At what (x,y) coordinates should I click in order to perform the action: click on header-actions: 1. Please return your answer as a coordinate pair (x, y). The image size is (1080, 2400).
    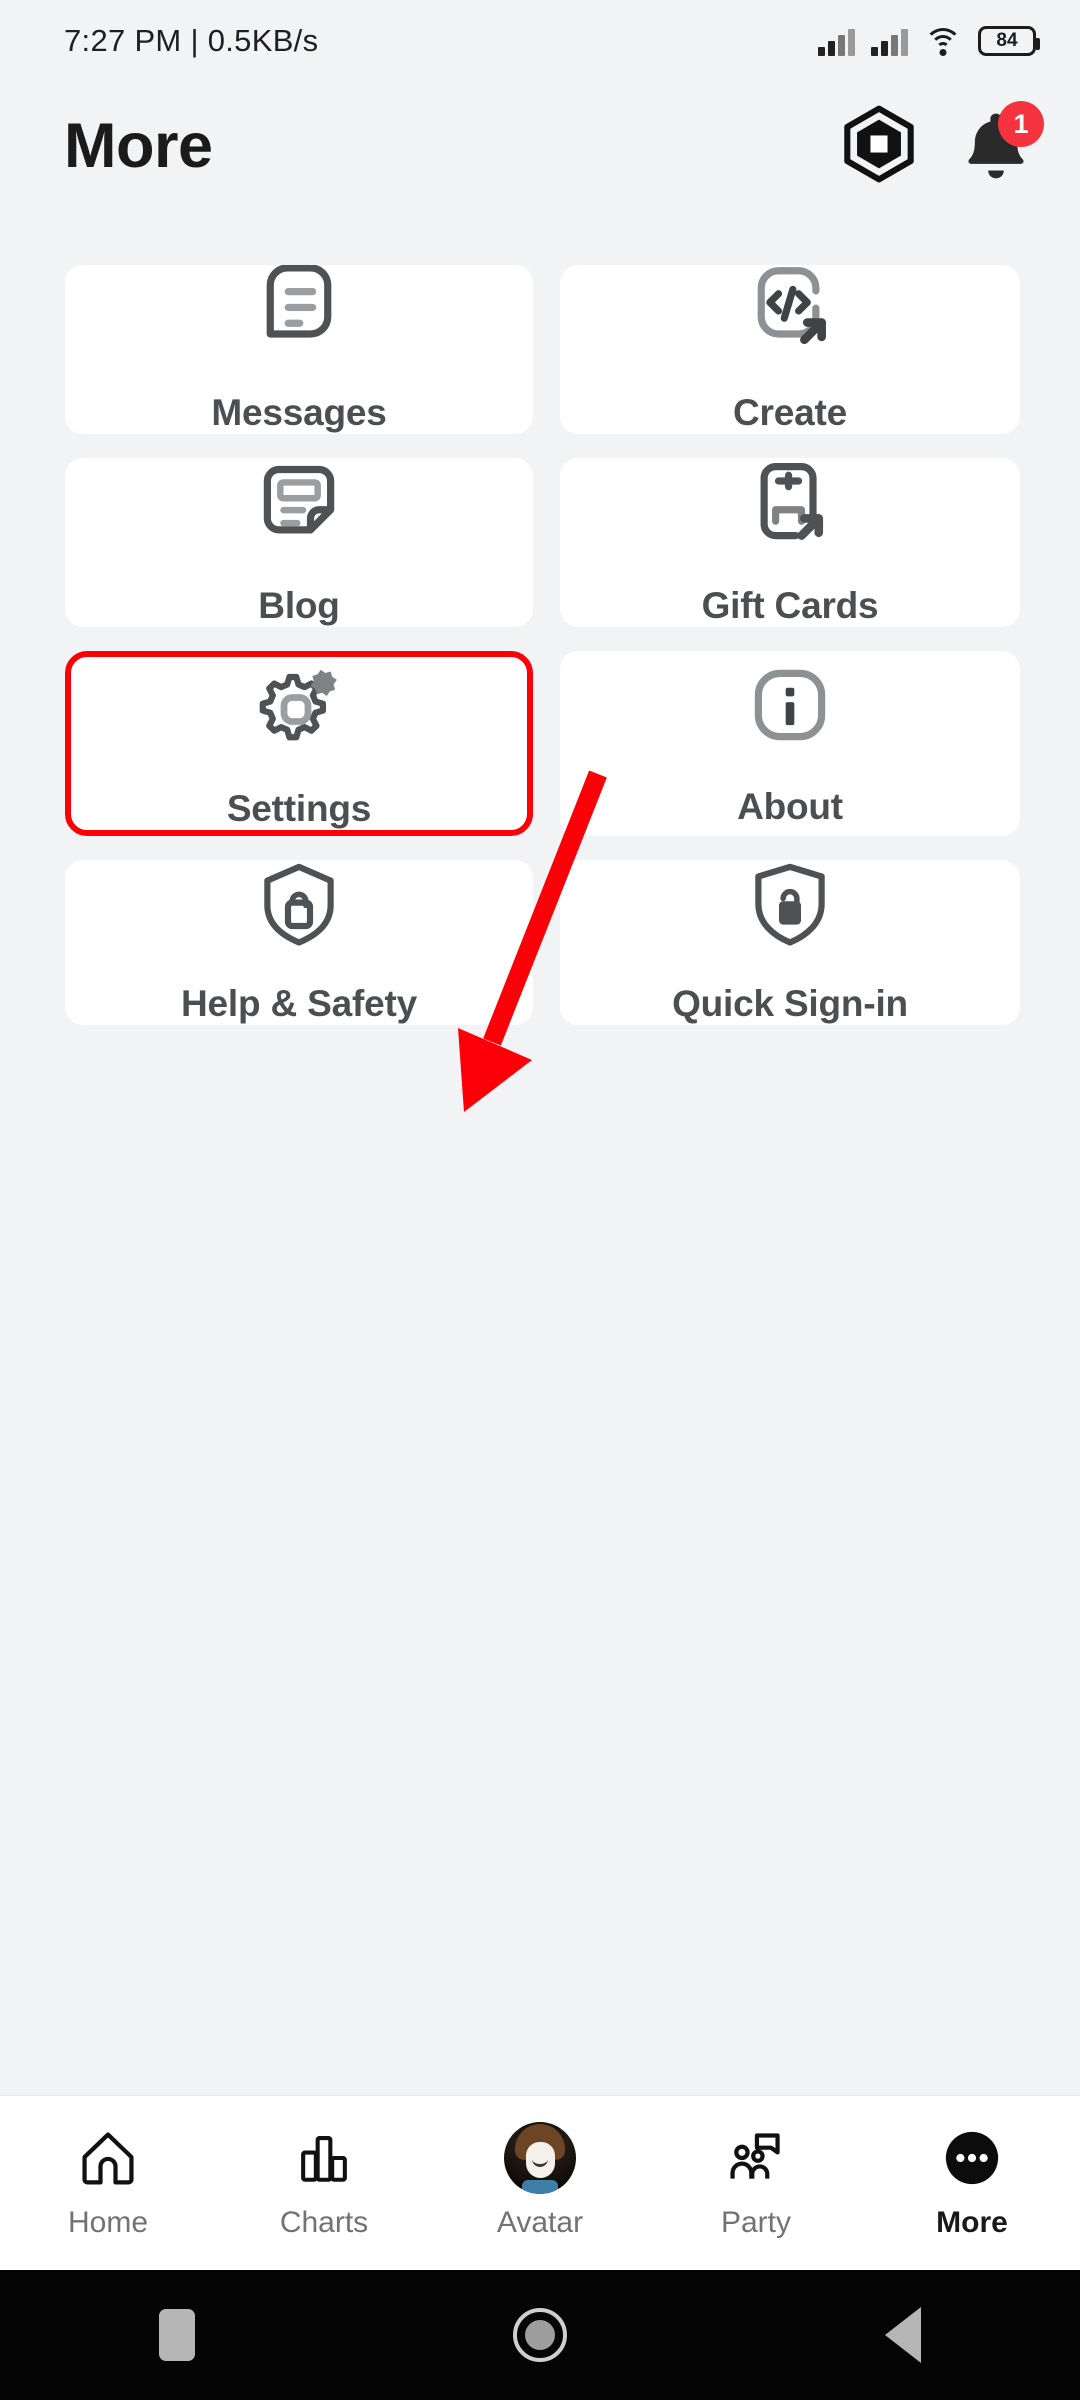
    Looking at the image, I should click on (942, 144).